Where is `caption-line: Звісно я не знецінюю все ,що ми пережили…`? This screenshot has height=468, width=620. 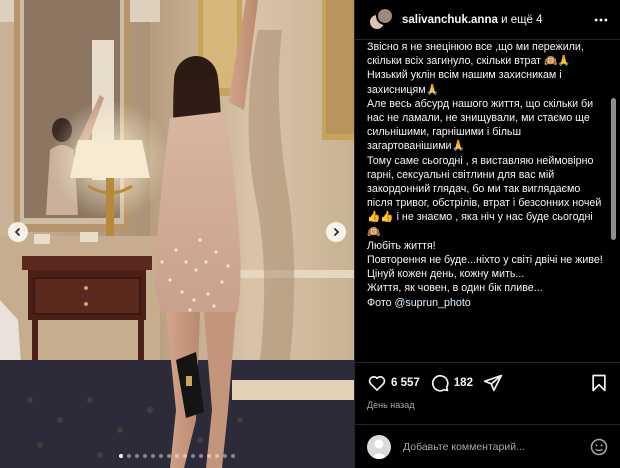
caption-line: Звісно я не знецінюю все ,що ми пережили… is located at coordinates (475, 54).